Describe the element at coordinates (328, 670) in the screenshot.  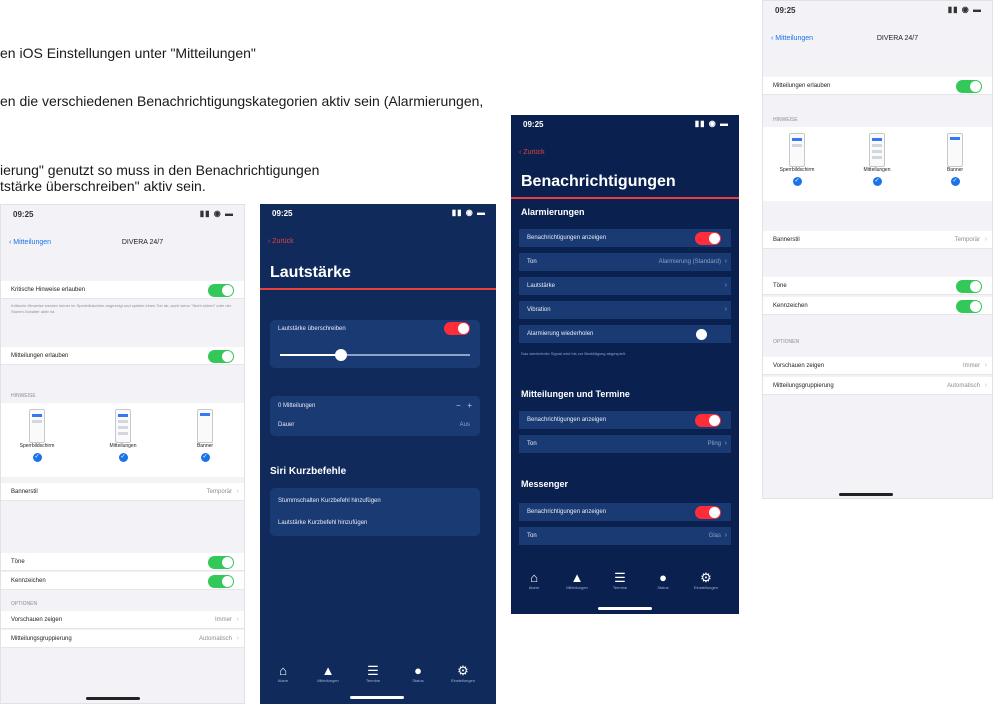
I see `bell-icon: ▲` at that location.